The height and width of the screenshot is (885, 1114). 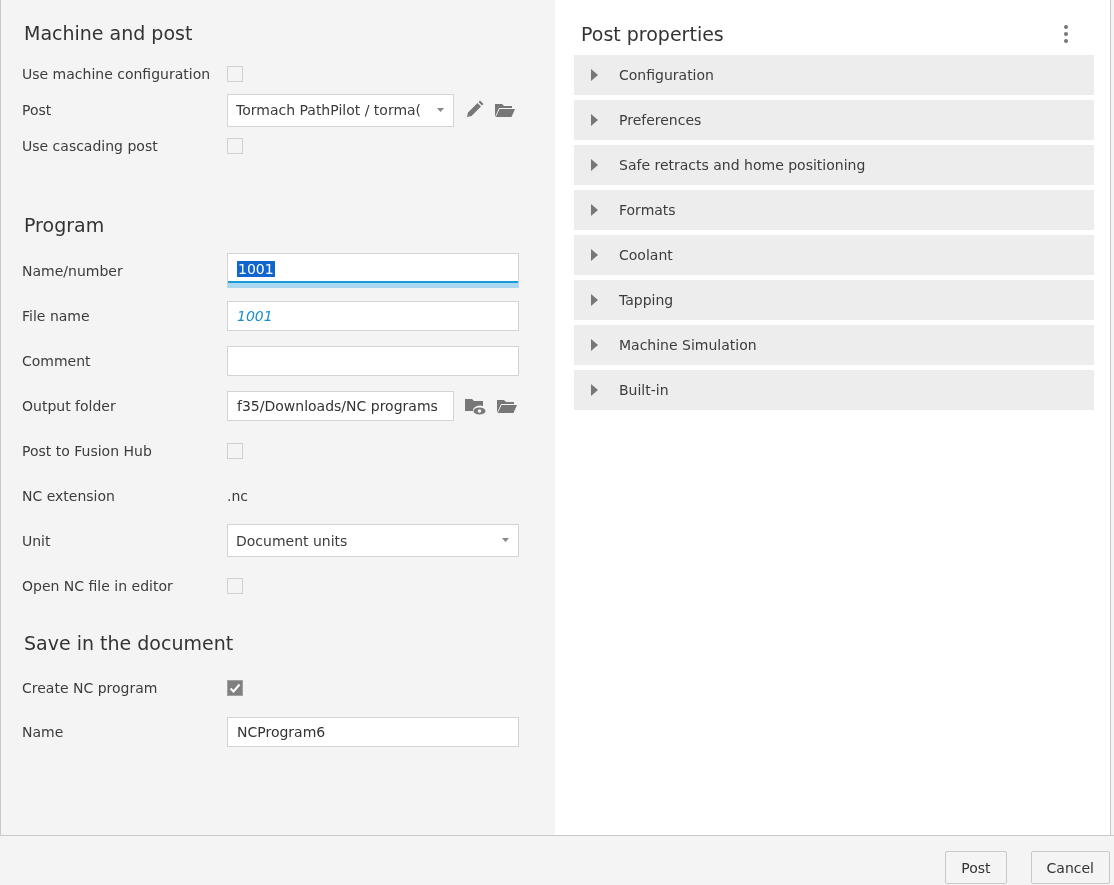 What do you see at coordinates (976, 867) in the screenshot?
I see `dialog-button: Post` at bounding box center [976, 867].